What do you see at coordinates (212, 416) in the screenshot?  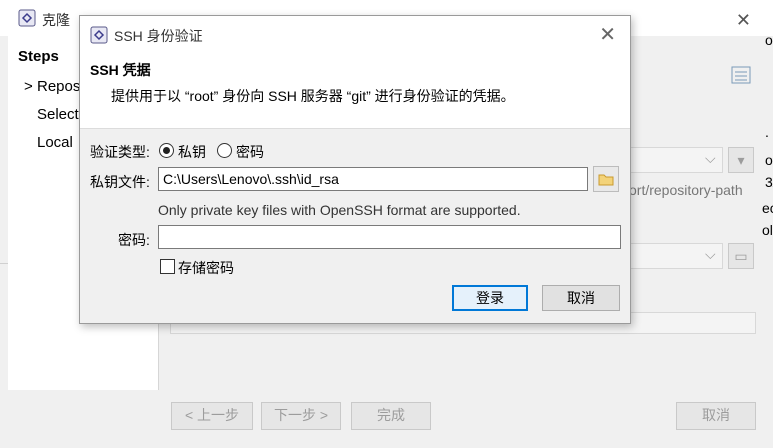 I see `back-button: < 上一步` at bounding box center [212, 416].